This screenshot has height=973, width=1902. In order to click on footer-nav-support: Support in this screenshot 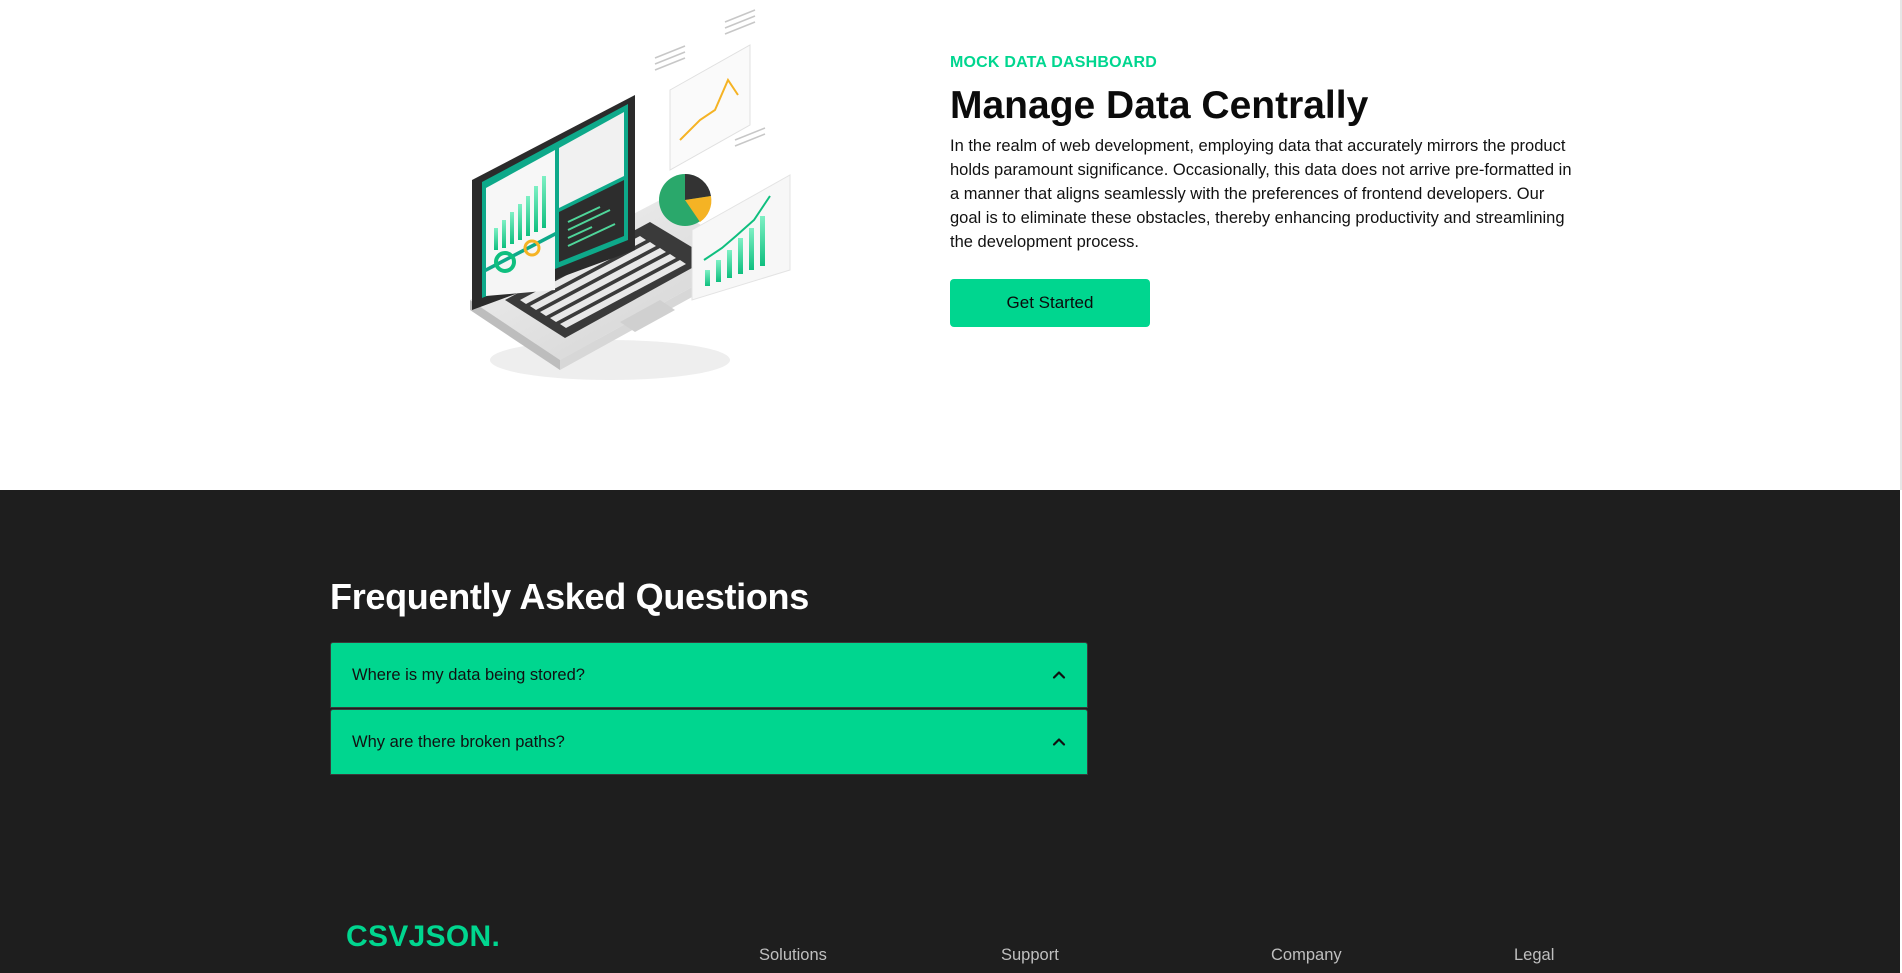, I will do `click(1030, 955)`.